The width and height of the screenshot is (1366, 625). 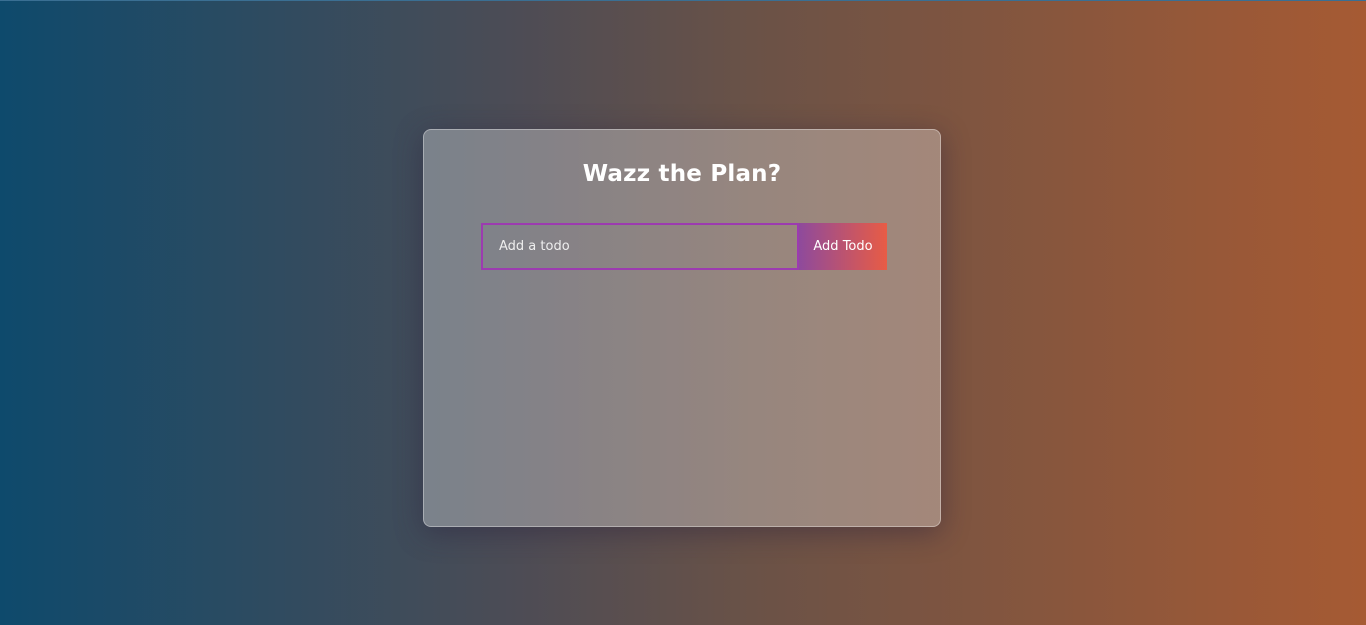 I want to click on todo-form: Add Todo, so click(x=684, y=246).